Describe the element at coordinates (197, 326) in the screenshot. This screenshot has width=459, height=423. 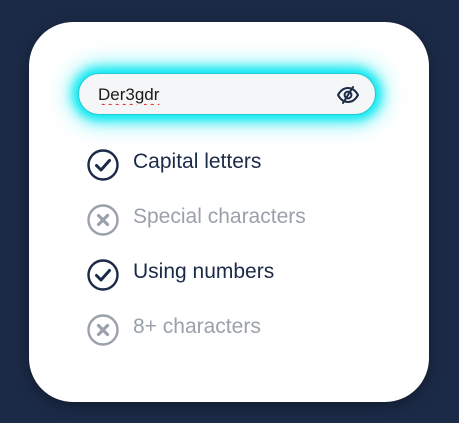
I see `requirement-label: 8+ characters` at that location.